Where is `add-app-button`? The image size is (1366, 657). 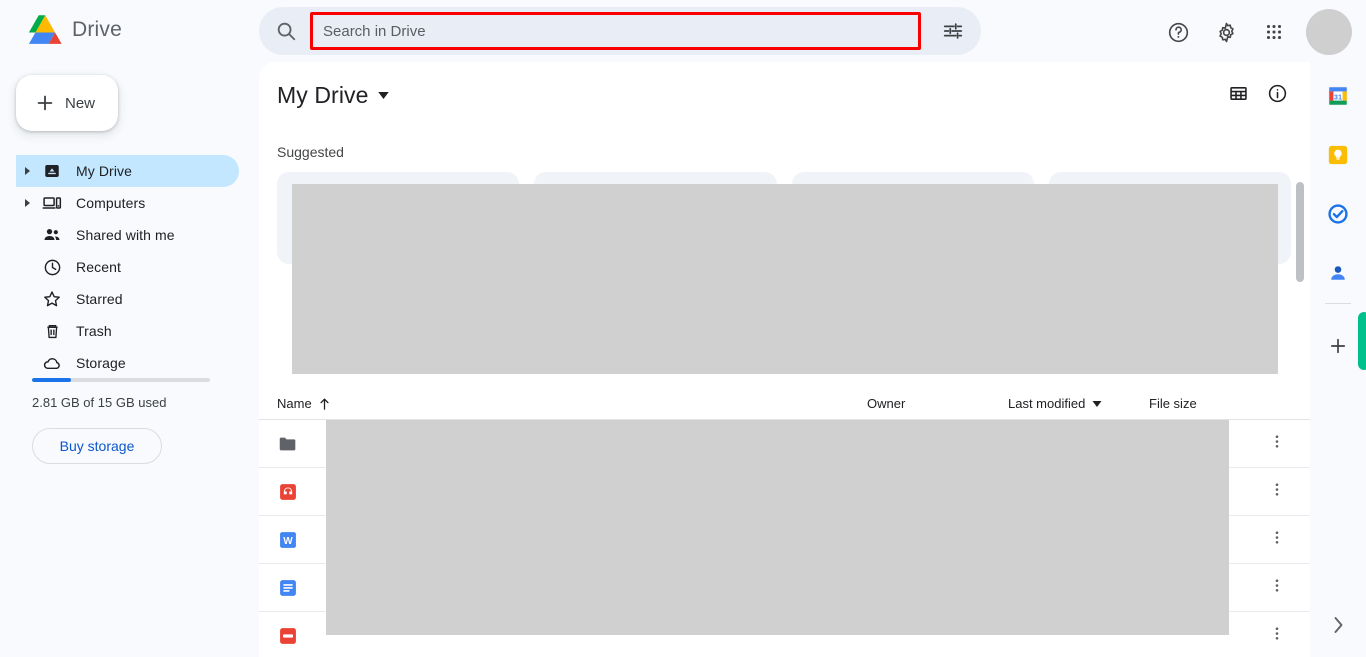 add-app-button is located at coordinates (1338, 346).